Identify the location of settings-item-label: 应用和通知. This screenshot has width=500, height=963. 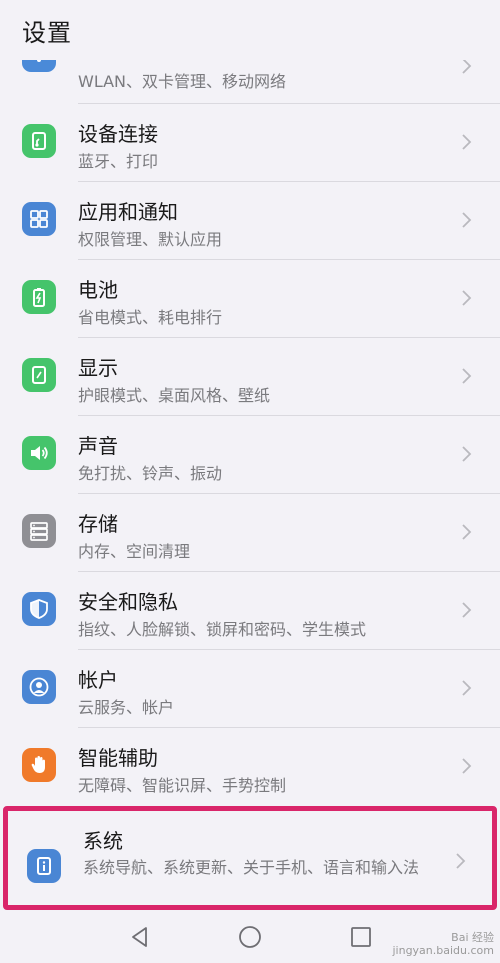
(128, 212).